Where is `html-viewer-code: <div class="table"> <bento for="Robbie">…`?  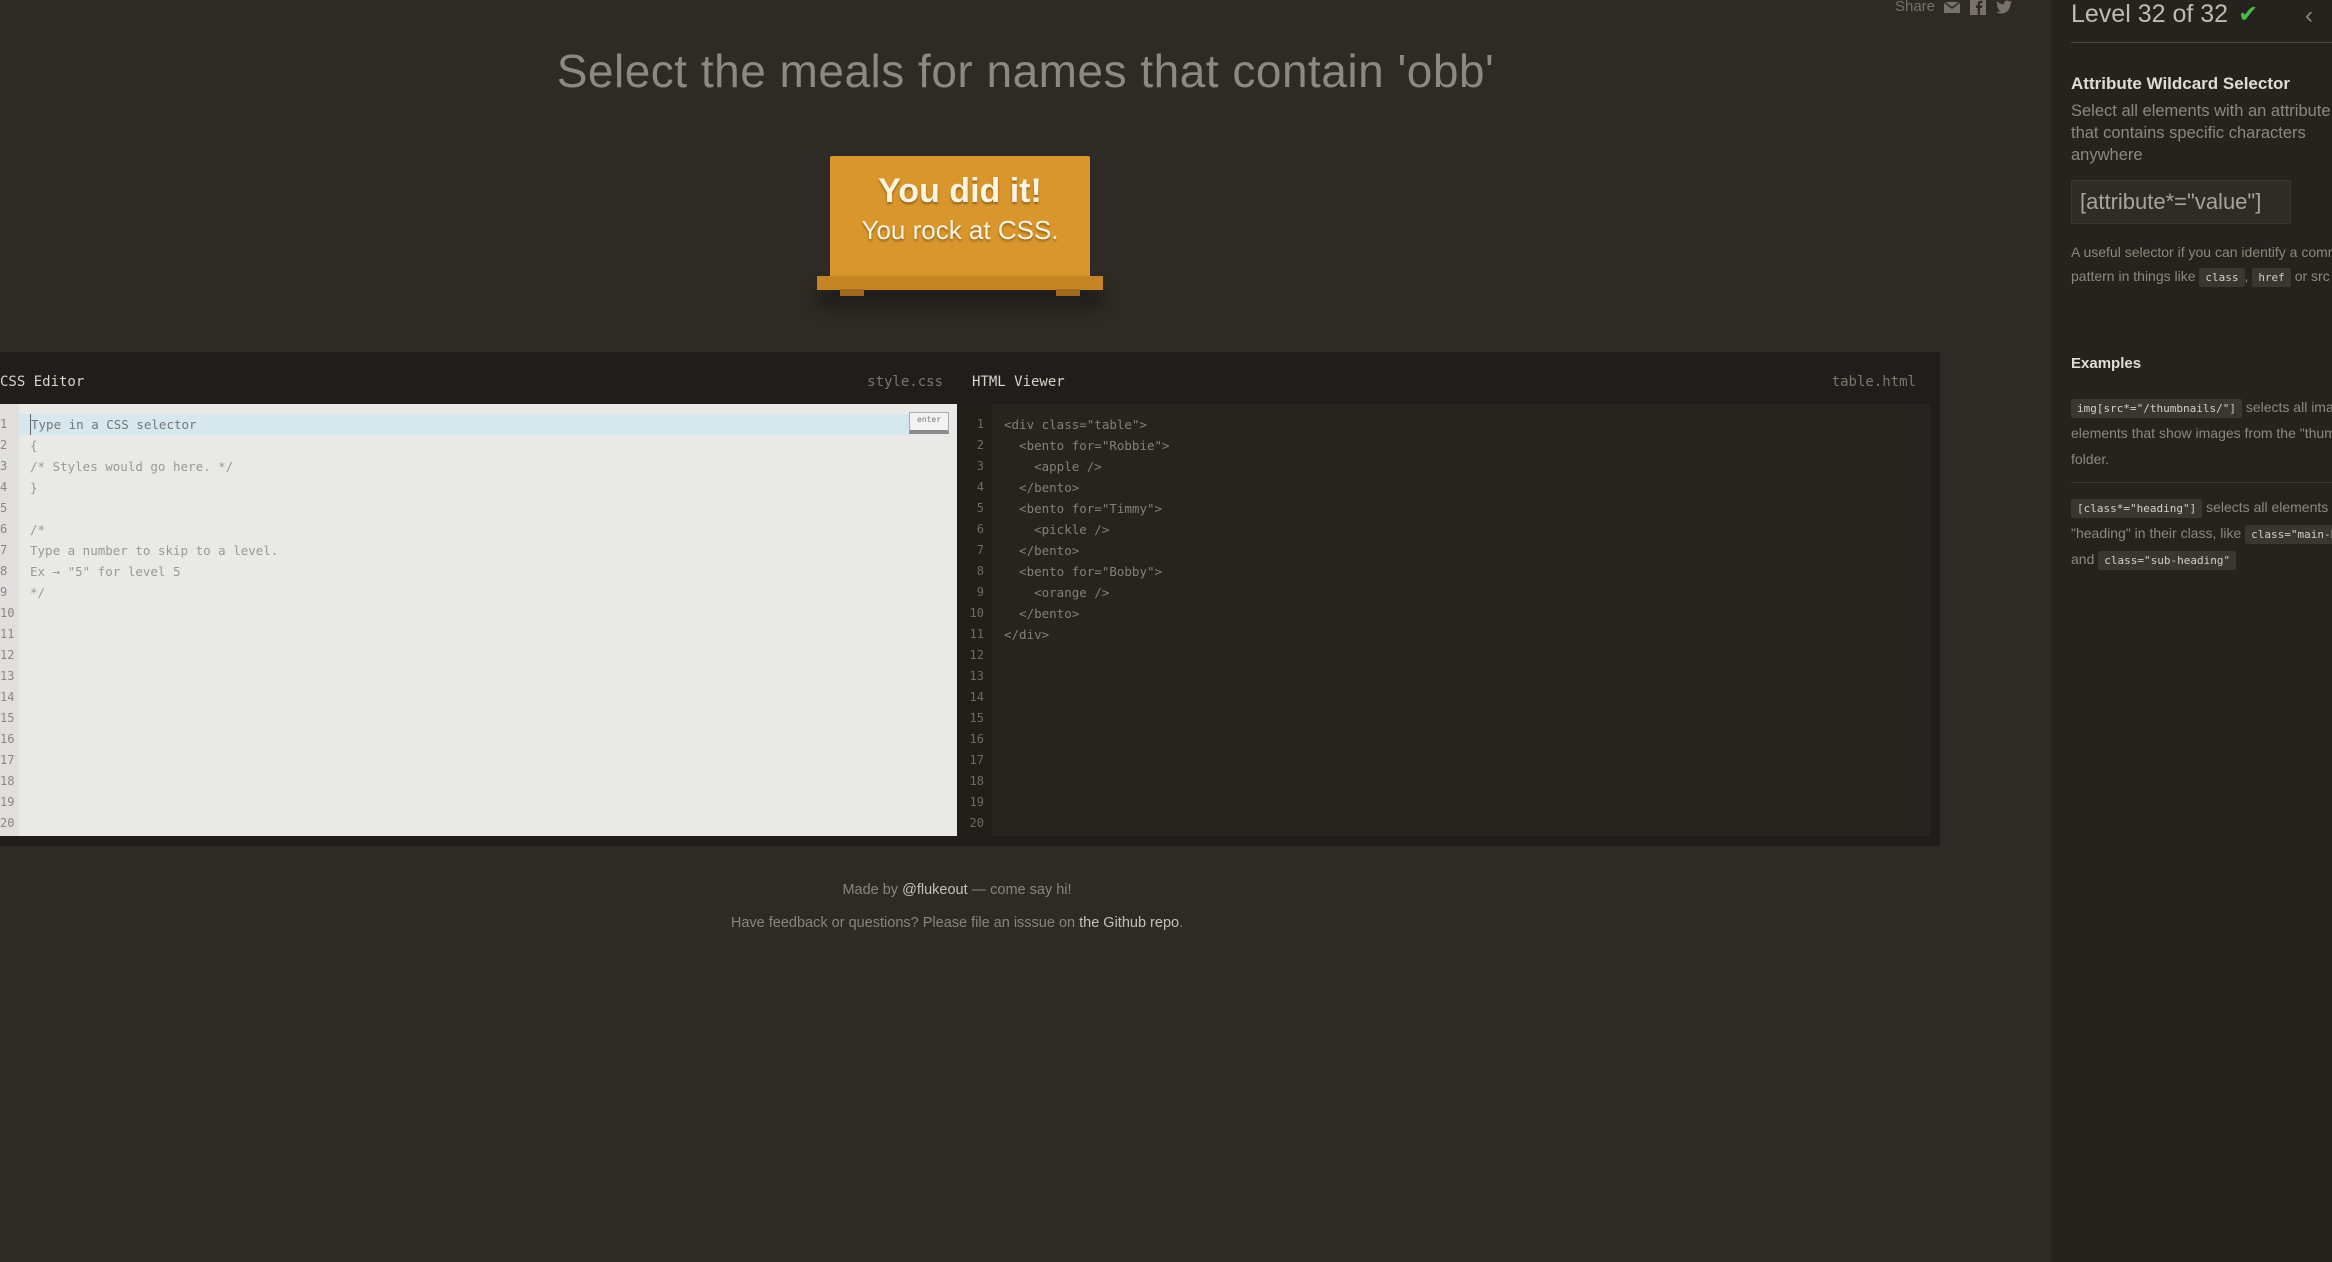 html-viewer-code: <div class="table"> <bento for="Robbie">… is located at coordinates (1087, 529).